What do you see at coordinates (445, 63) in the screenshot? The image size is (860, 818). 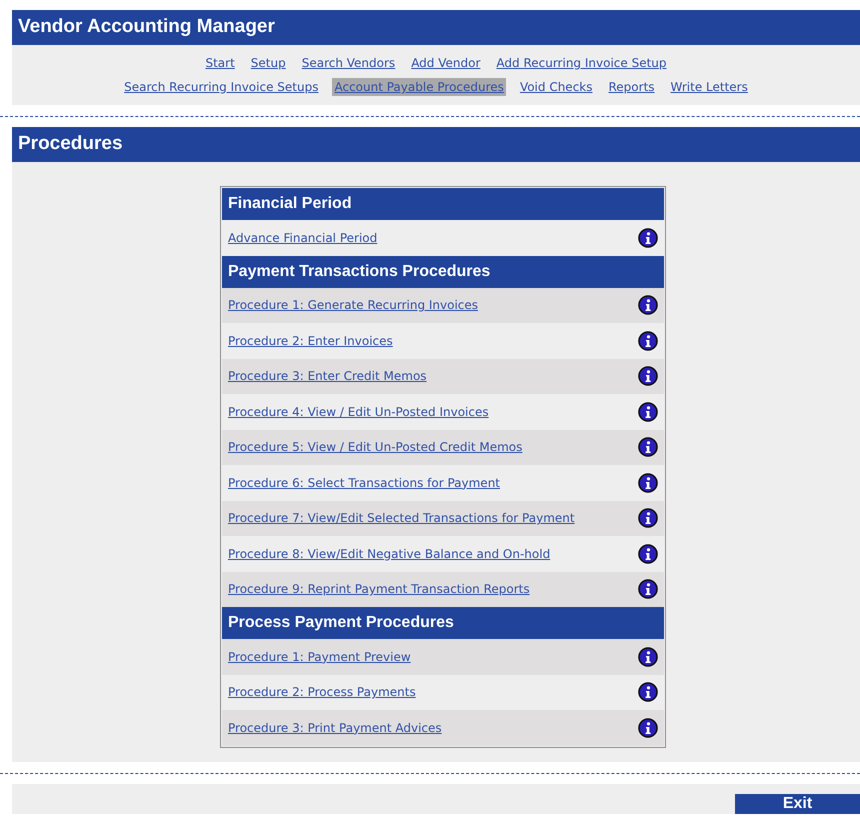 I see `nav-link: Add Vendor` at bounding box center [445, 63].